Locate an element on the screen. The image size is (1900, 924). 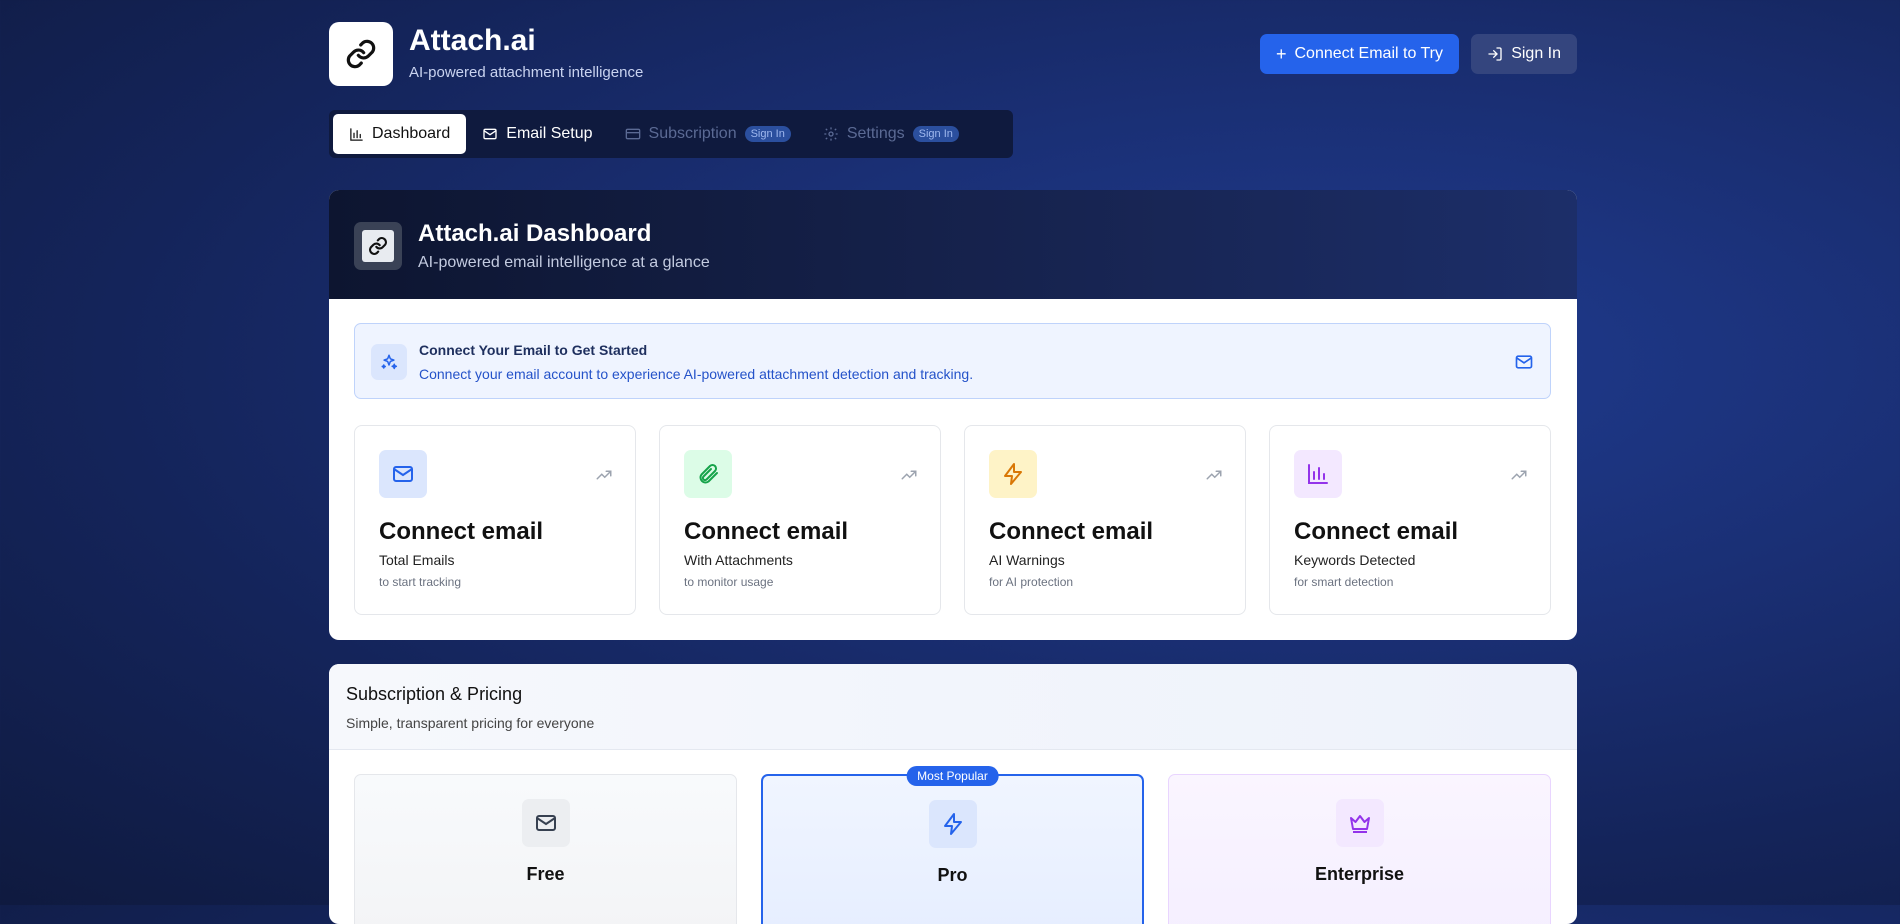
plan-pro: Most Popular Pro is located at coordinates (952, 845).